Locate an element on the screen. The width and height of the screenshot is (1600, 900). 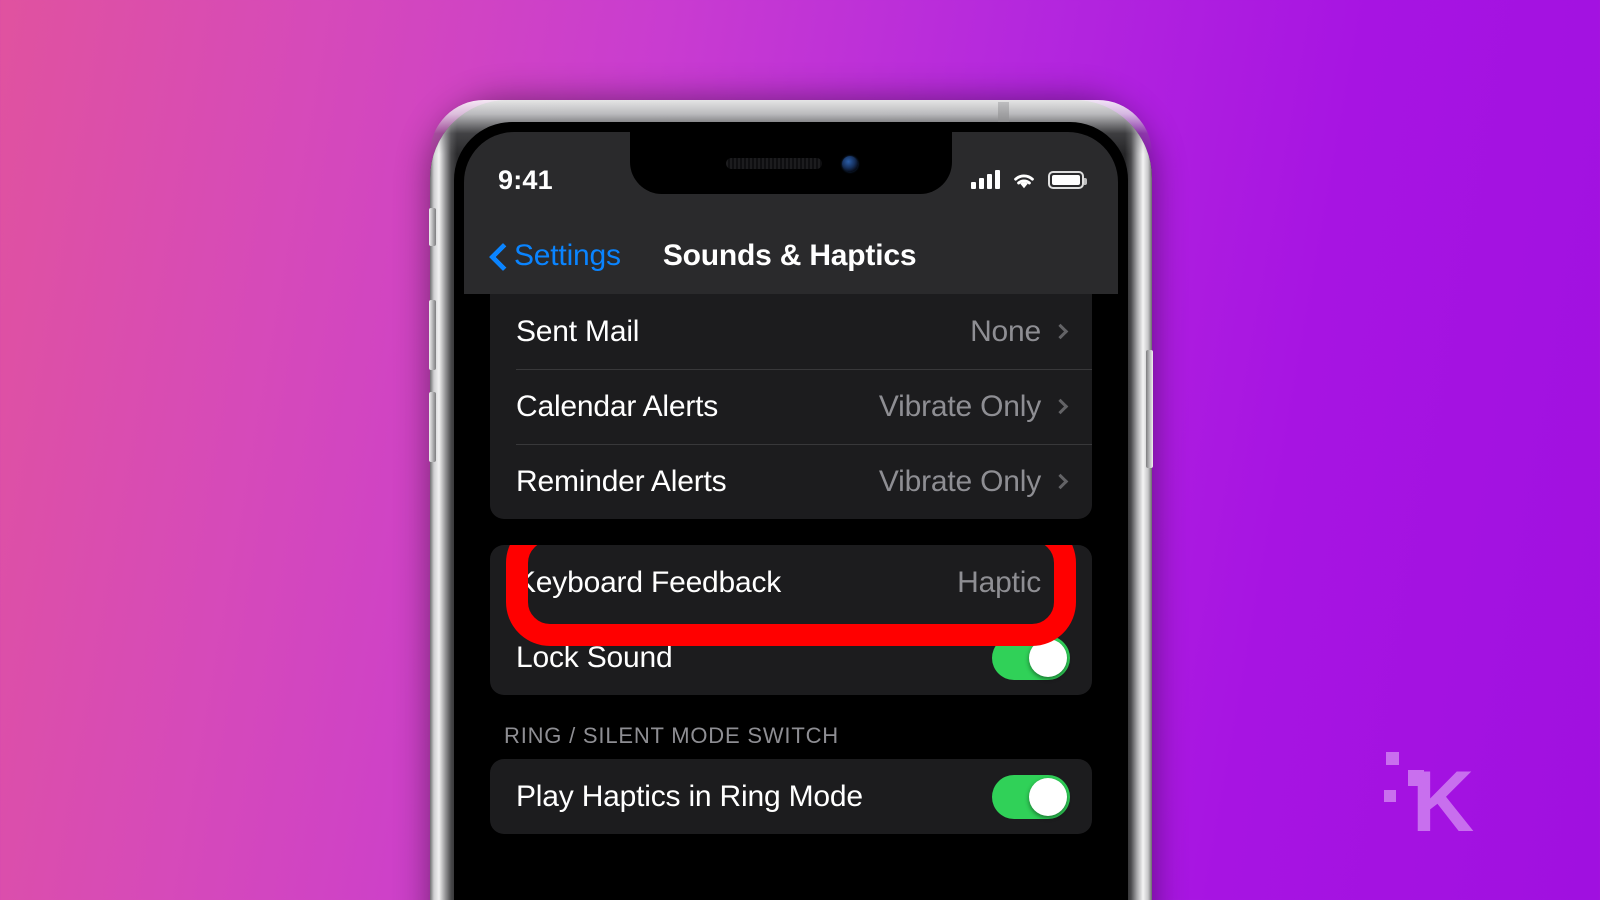
row-play-haptics-in-ring-mode: Play Haptics in Ring Mode is located at coordinates (791, 796).